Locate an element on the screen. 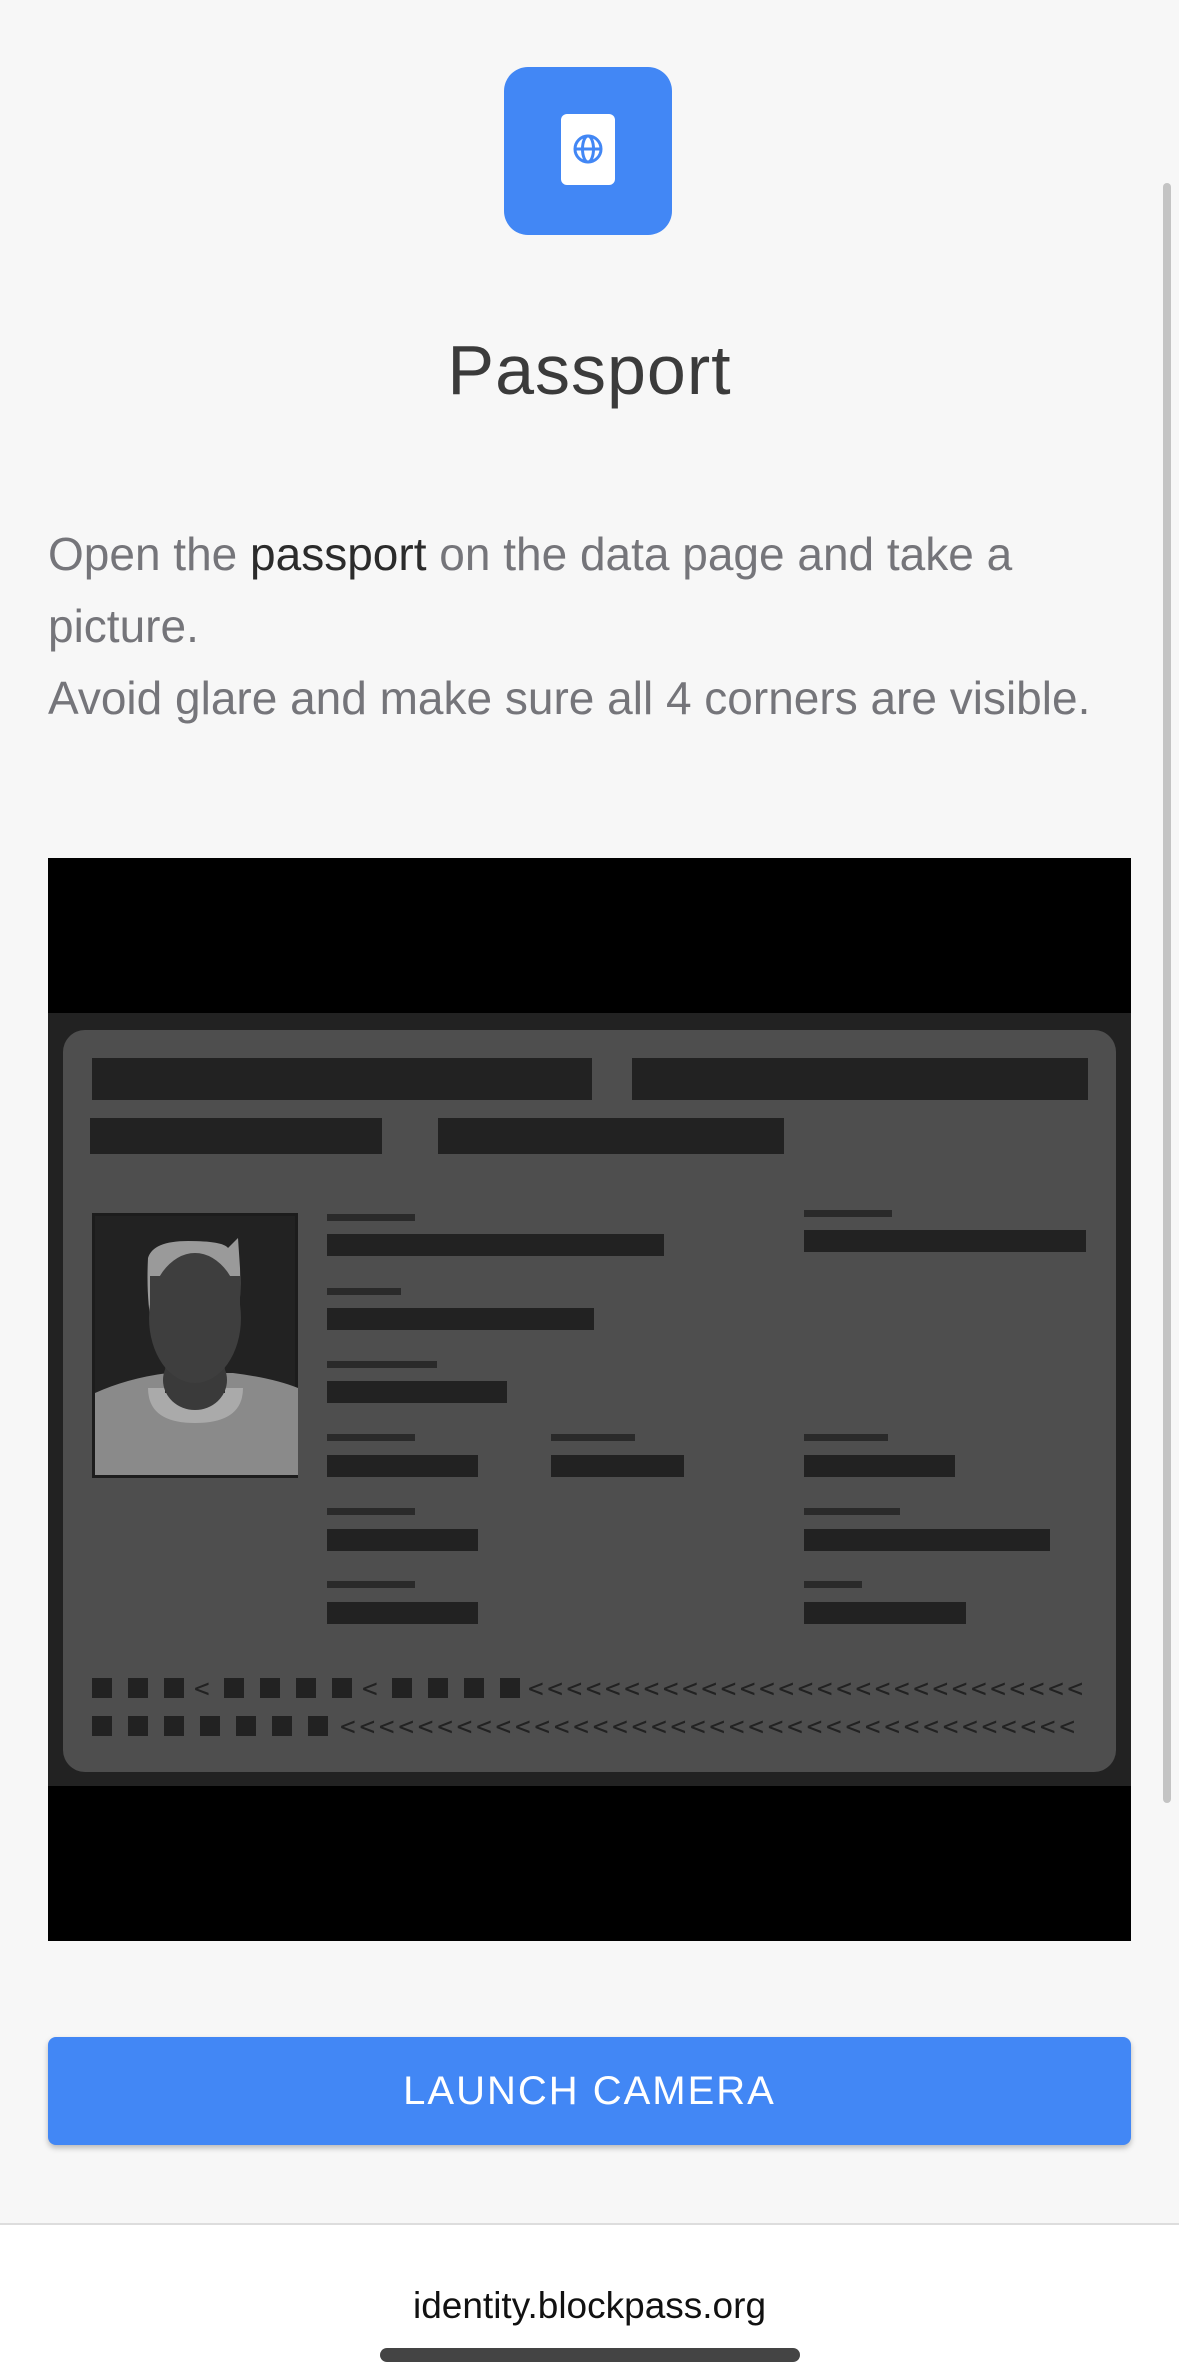 This screenshot has width=1179, height=2379. passport-icon is located at coordinates (588, 151).